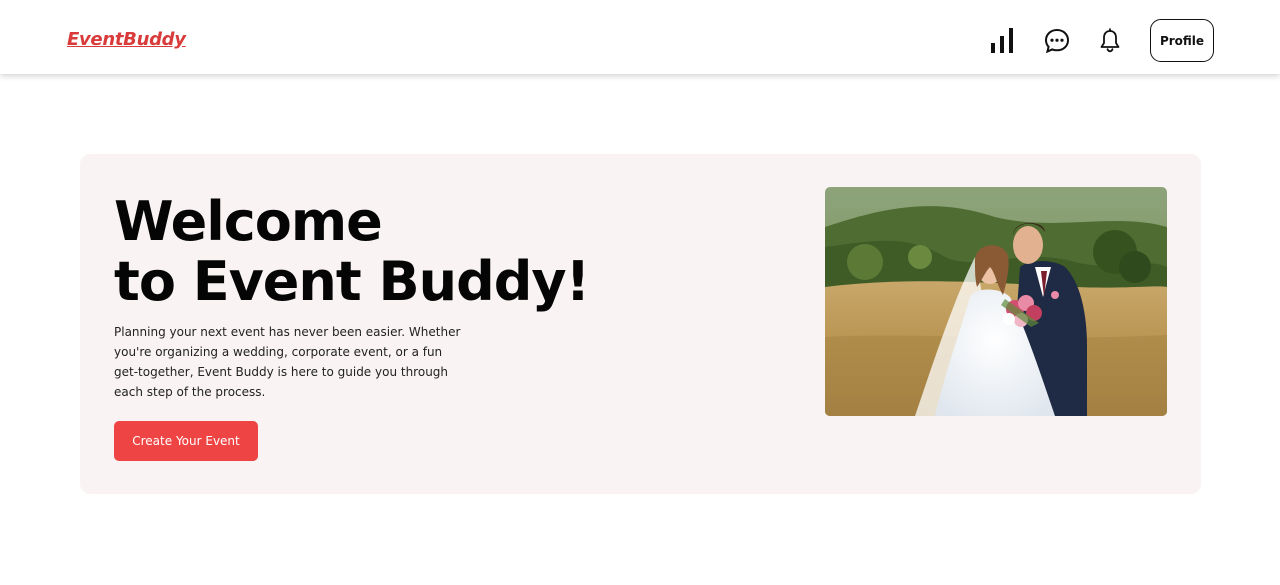 The width and height of the screenshot is (1280, 585). I want to click on top-navbar: EventBuddy Profile, so click(640, 37).